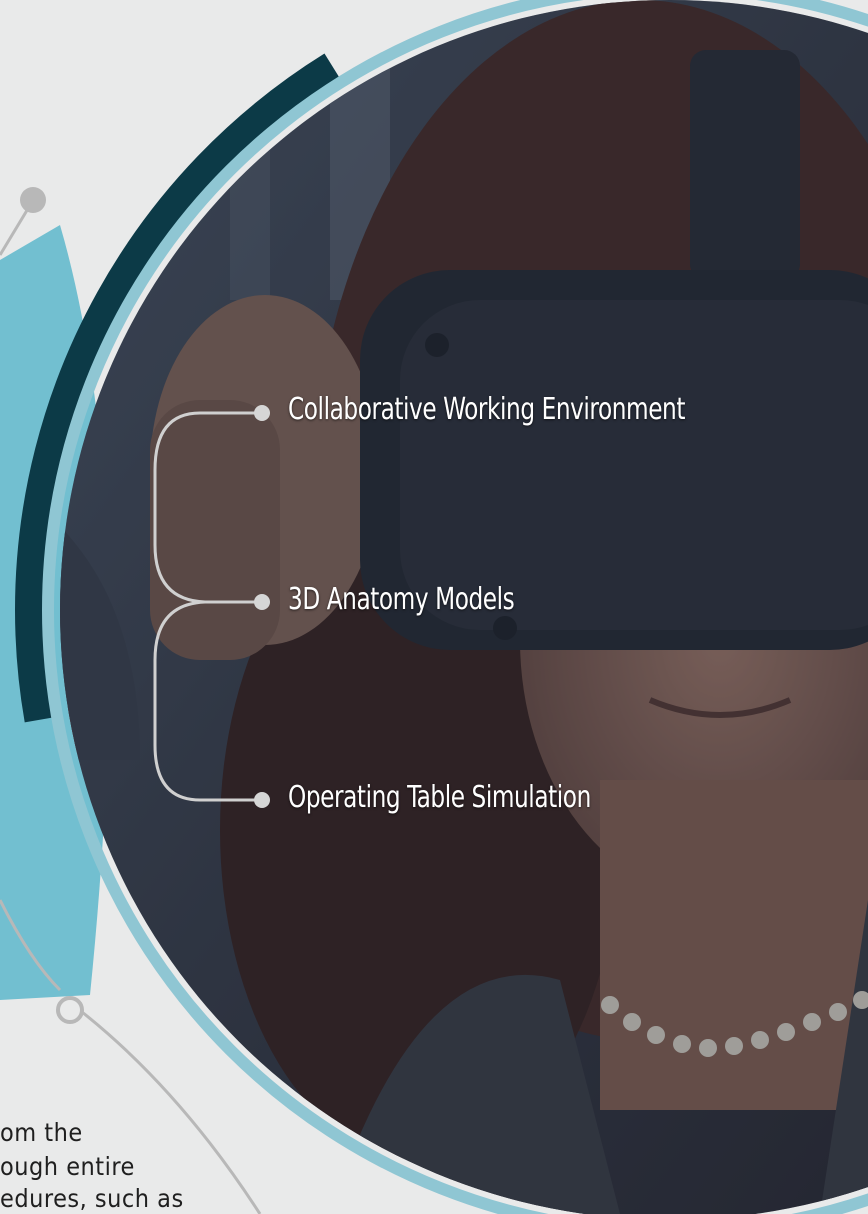 Image resolution: width=868 pixels, height=1214 pixels. I want to click on feature-label-anatomy: 3D Anatomy Models, so click(401, 599).